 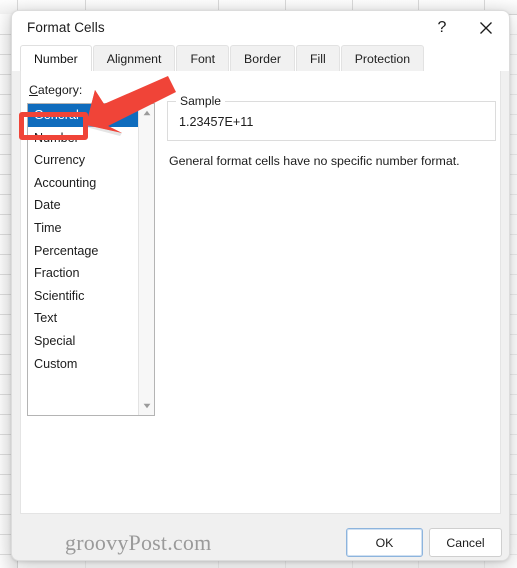 What do you see at coordinates (146, 259) in the screenshot?
I see `category-list-scrollbar` at bounding box center [146, 259].